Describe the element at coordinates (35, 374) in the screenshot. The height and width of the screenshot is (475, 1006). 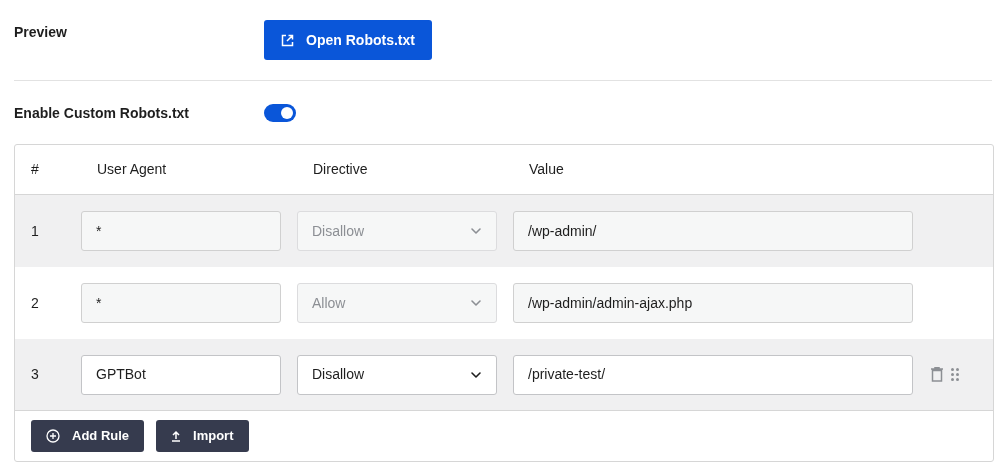
I see `row-number: 3` at that location.